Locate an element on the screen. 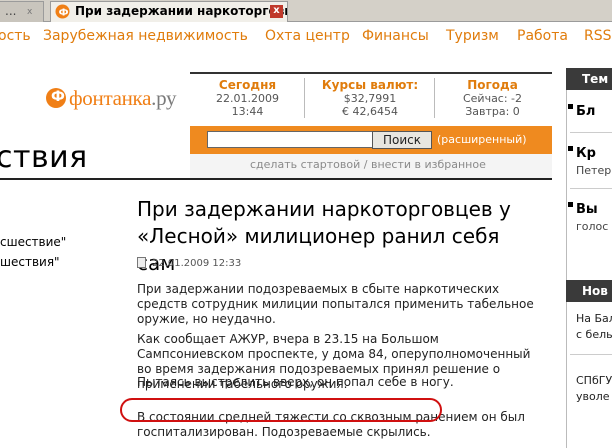 The image size is (612, 448). tab-close-icon: x is located at coordinates (276, 11).